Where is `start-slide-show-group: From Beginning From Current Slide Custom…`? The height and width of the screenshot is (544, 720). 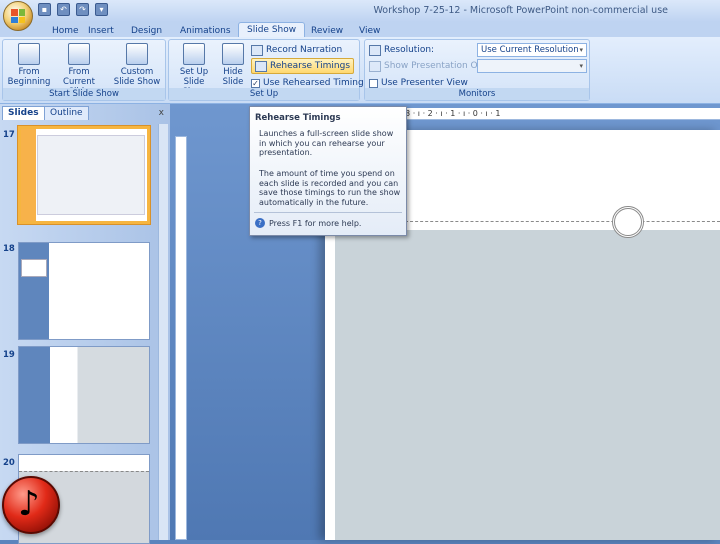 start-slide-show-group: From Beginning From Current Slide Custom… is located at coordinates (84, 70).